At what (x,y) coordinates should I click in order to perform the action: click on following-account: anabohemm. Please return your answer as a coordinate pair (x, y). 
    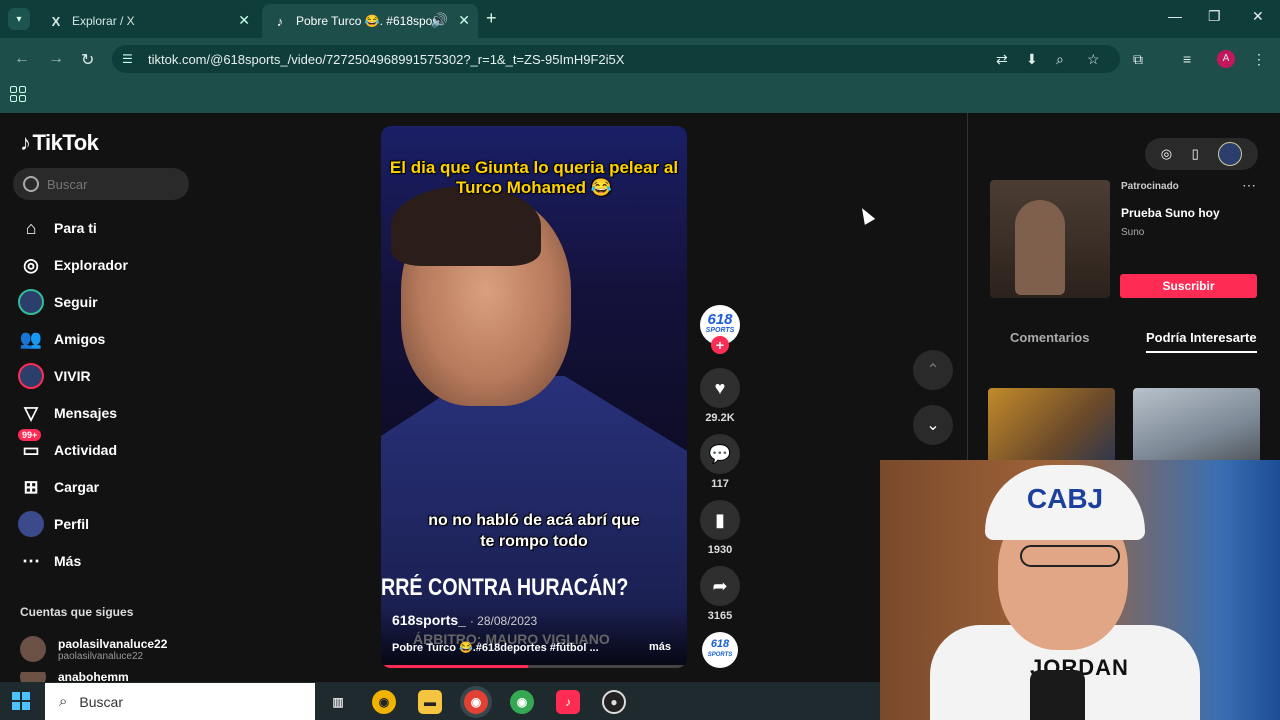
    Looking at the image, I should click on (74, 677).